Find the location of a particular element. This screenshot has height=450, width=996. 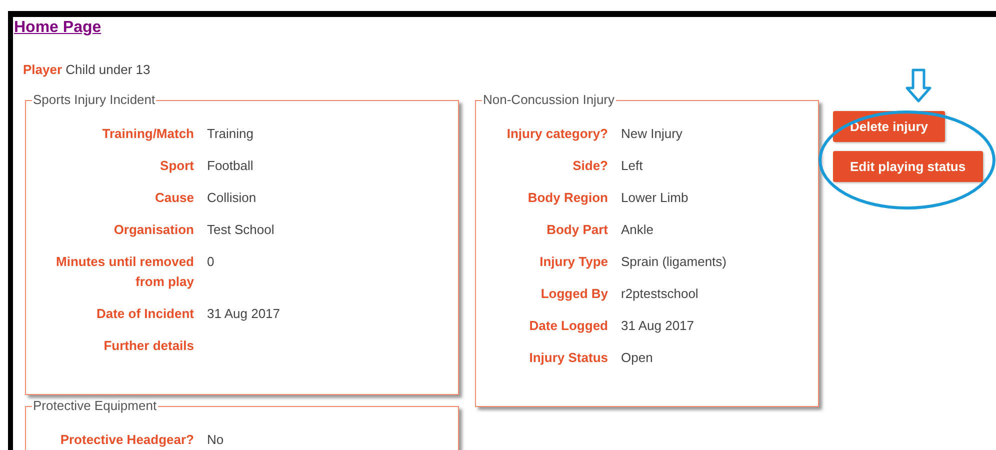

field-label: Sport is located at coordinates (176, 166).